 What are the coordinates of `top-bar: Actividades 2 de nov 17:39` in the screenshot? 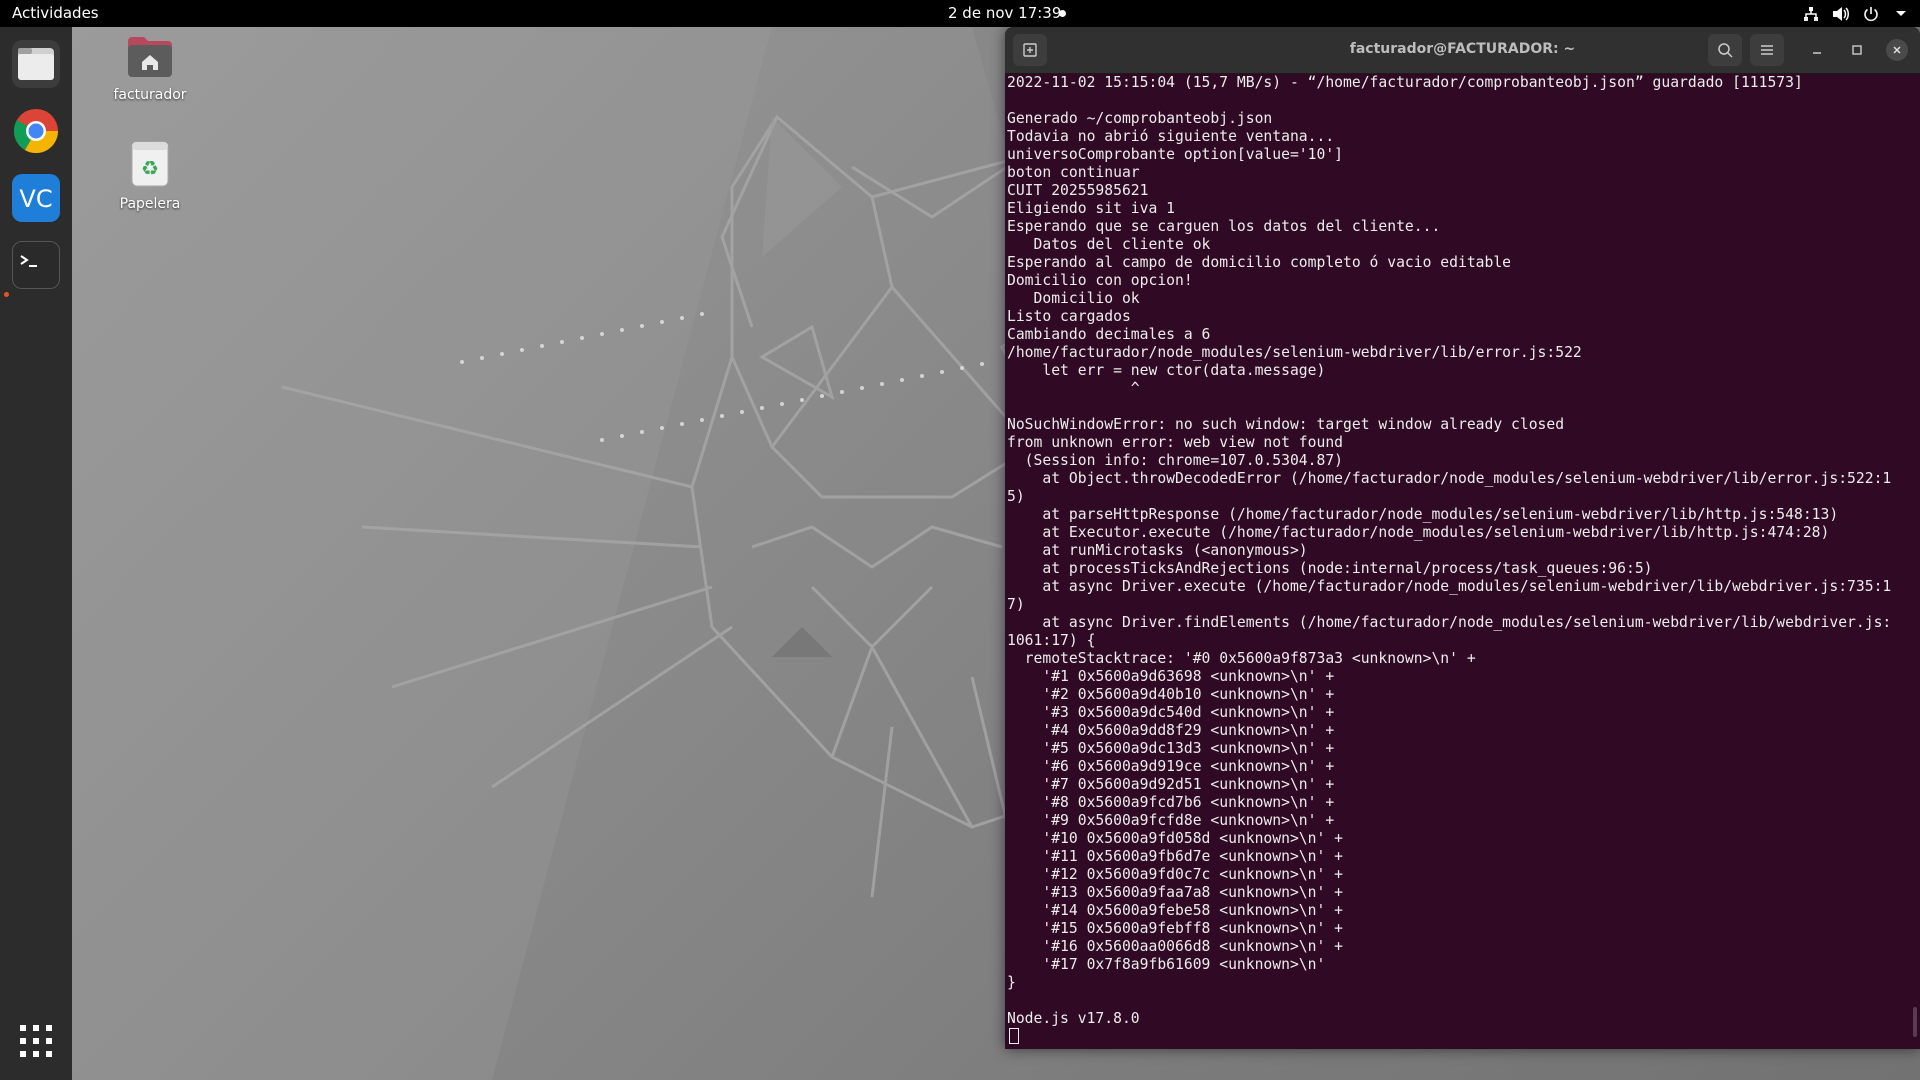 It's located at (960, 13).